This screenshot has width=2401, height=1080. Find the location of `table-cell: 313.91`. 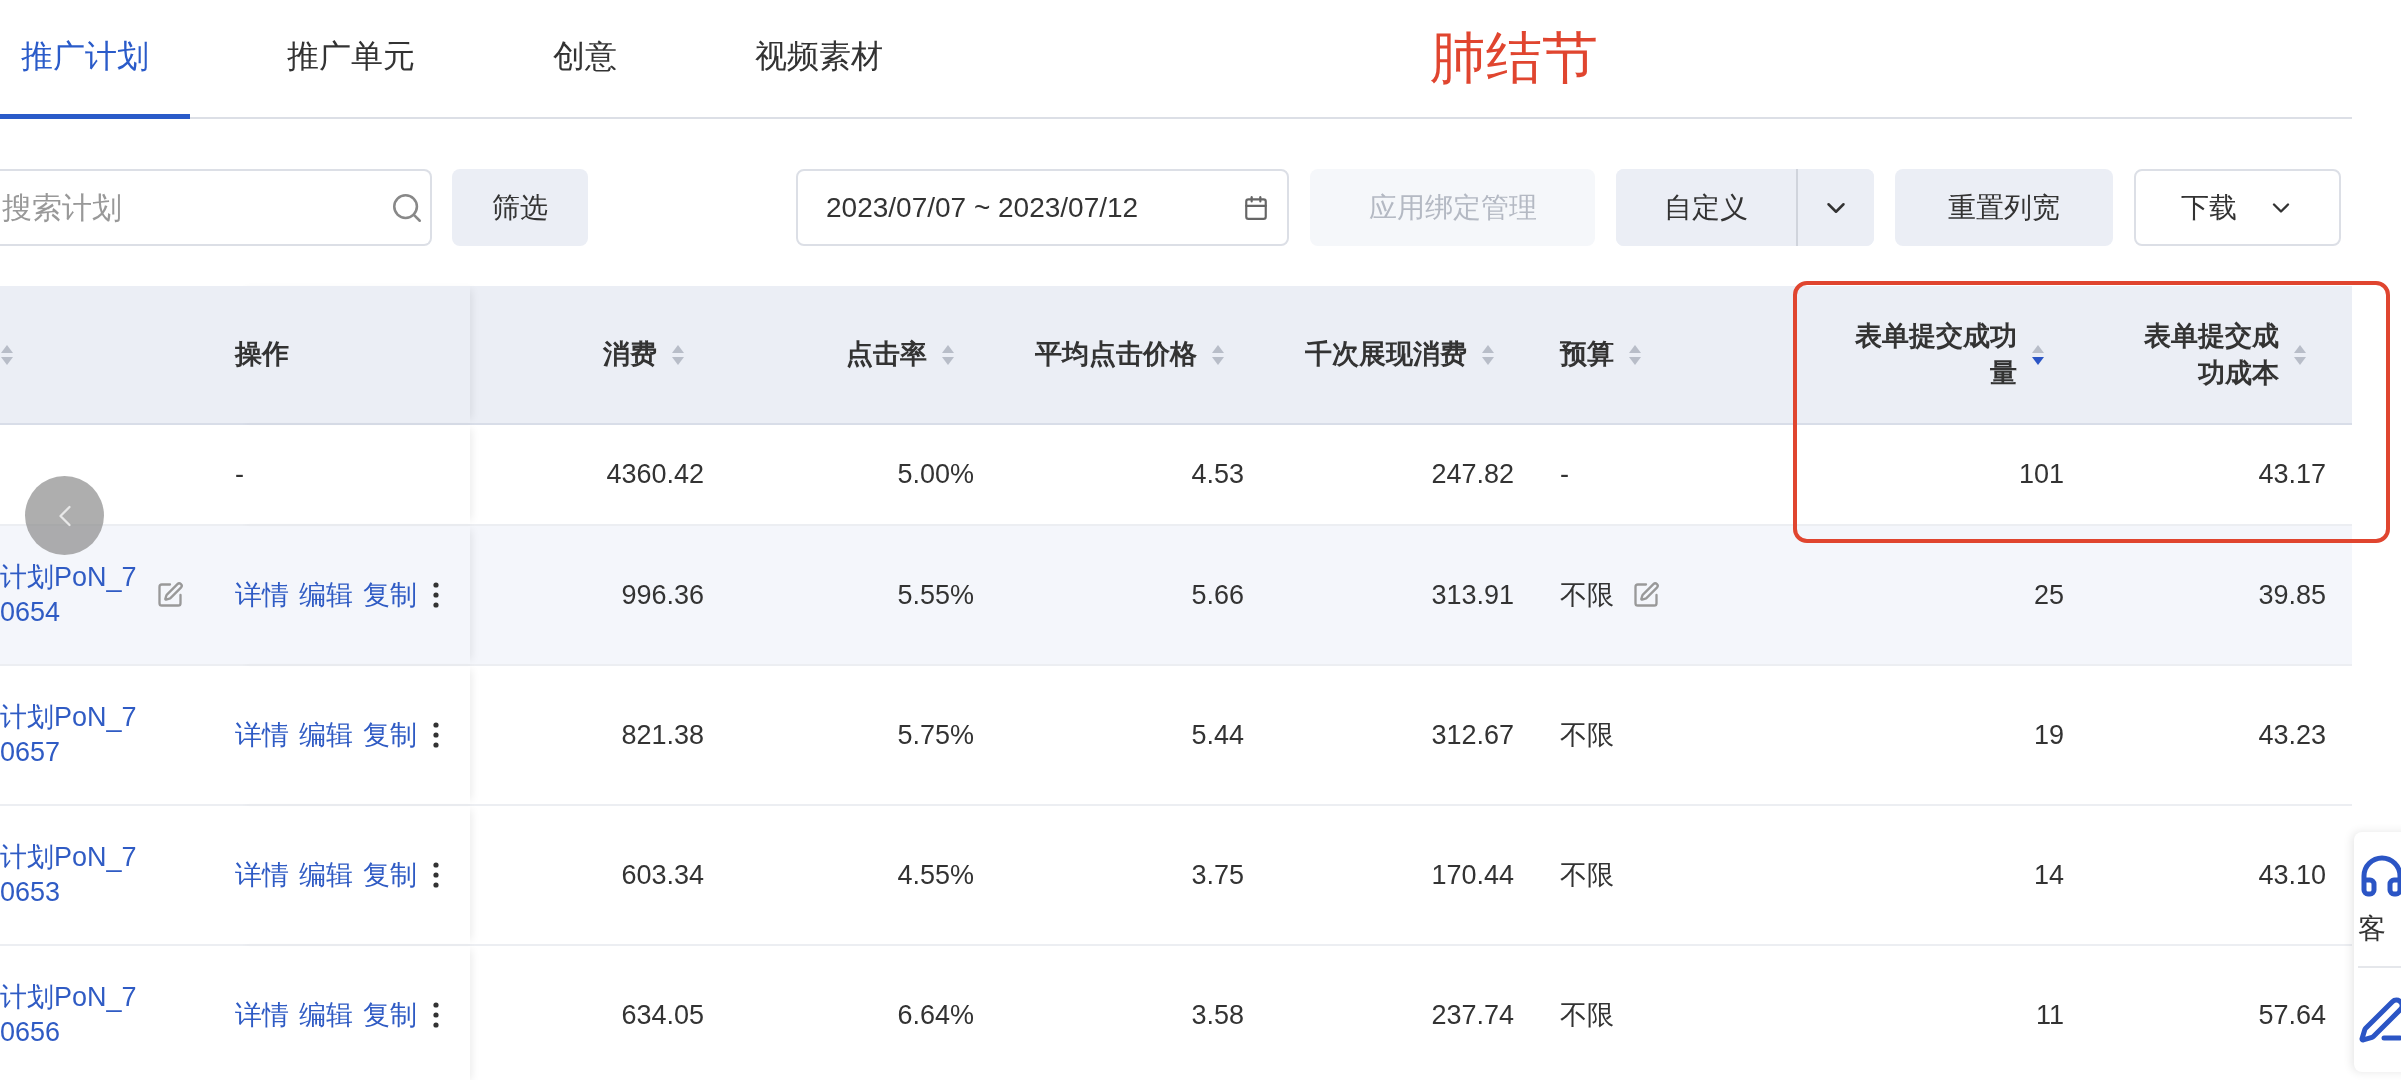

table-cell: 313.91 is located at coordinates (1472, 595).